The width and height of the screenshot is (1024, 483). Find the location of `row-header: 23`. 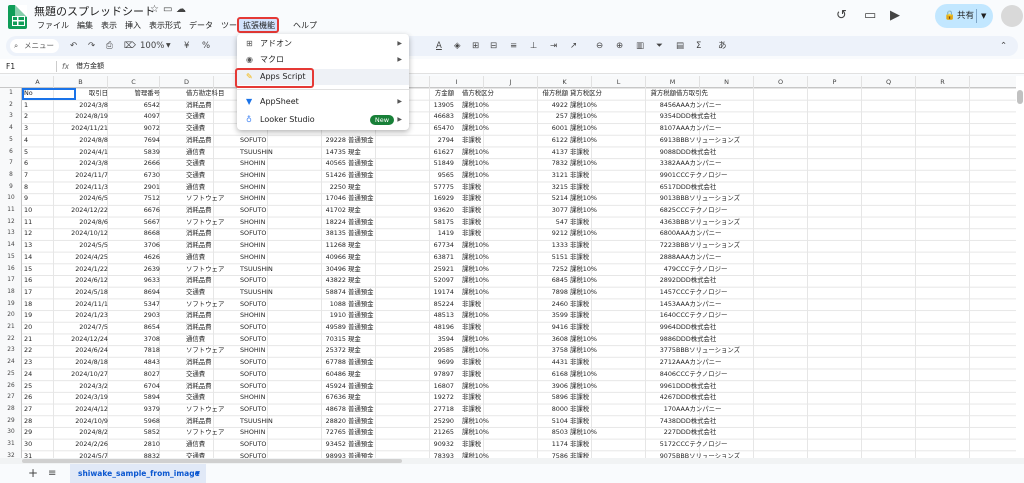

row-header: 23 is located at coordinates (11, 351).